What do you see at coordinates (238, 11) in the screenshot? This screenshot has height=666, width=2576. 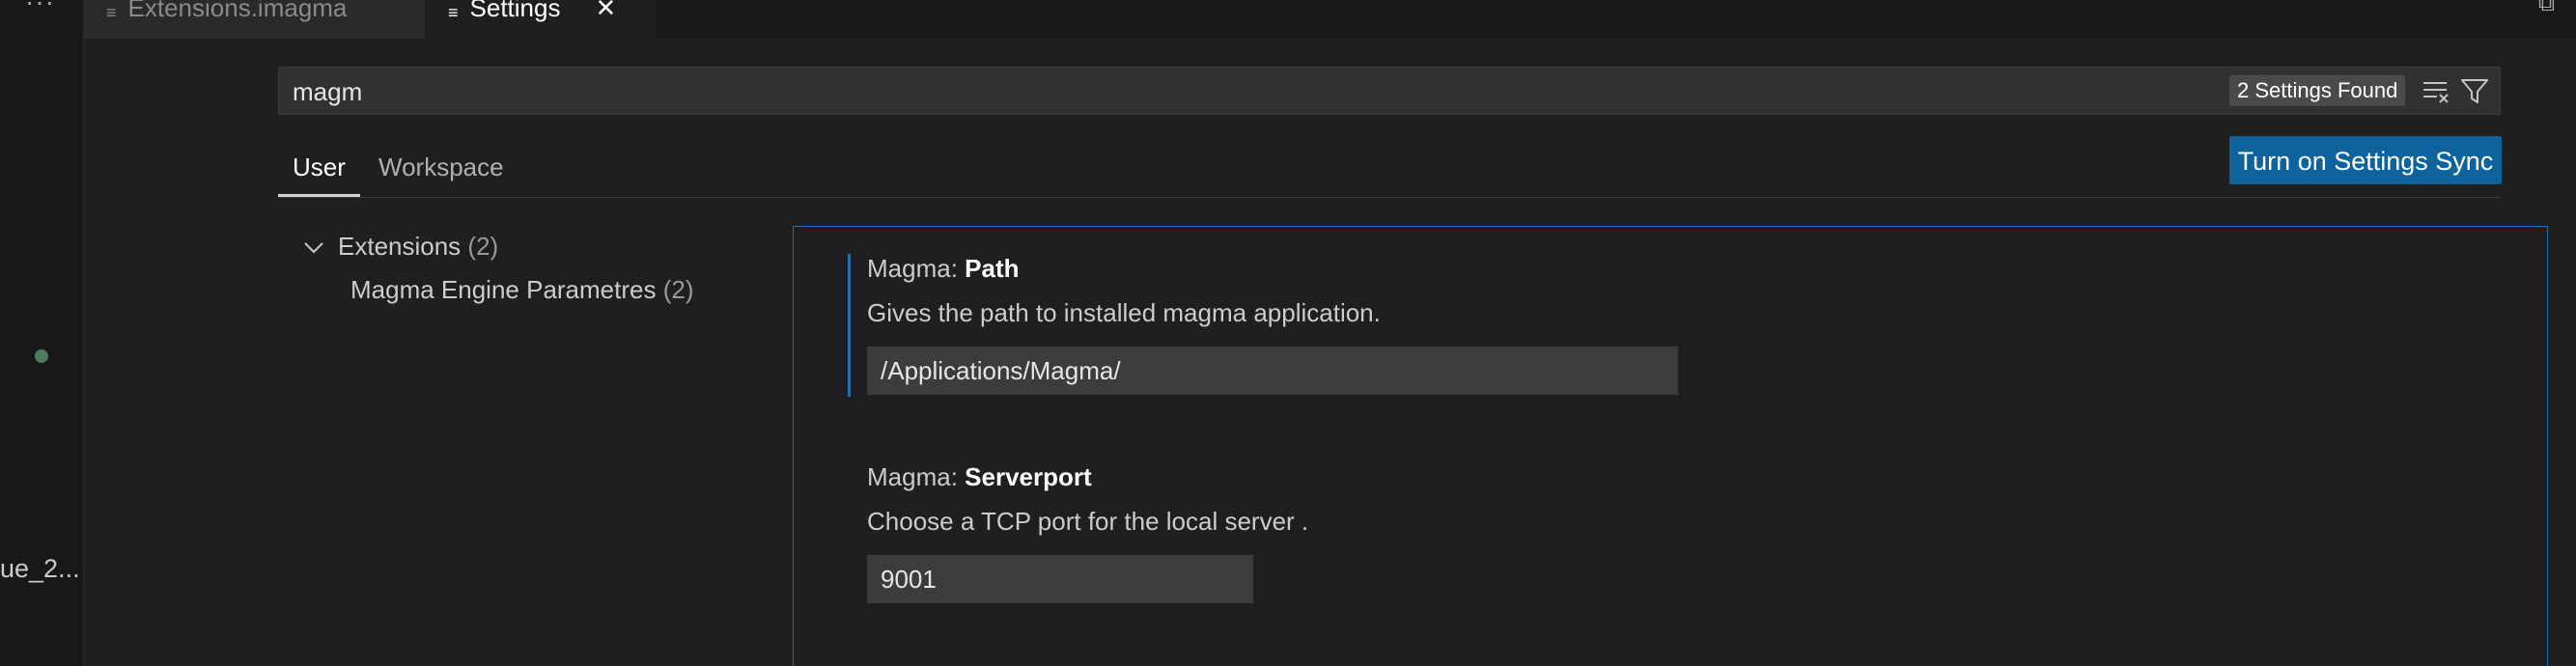 I see `tab-label: Extensions.imagma` at bounding box center [238, 11].